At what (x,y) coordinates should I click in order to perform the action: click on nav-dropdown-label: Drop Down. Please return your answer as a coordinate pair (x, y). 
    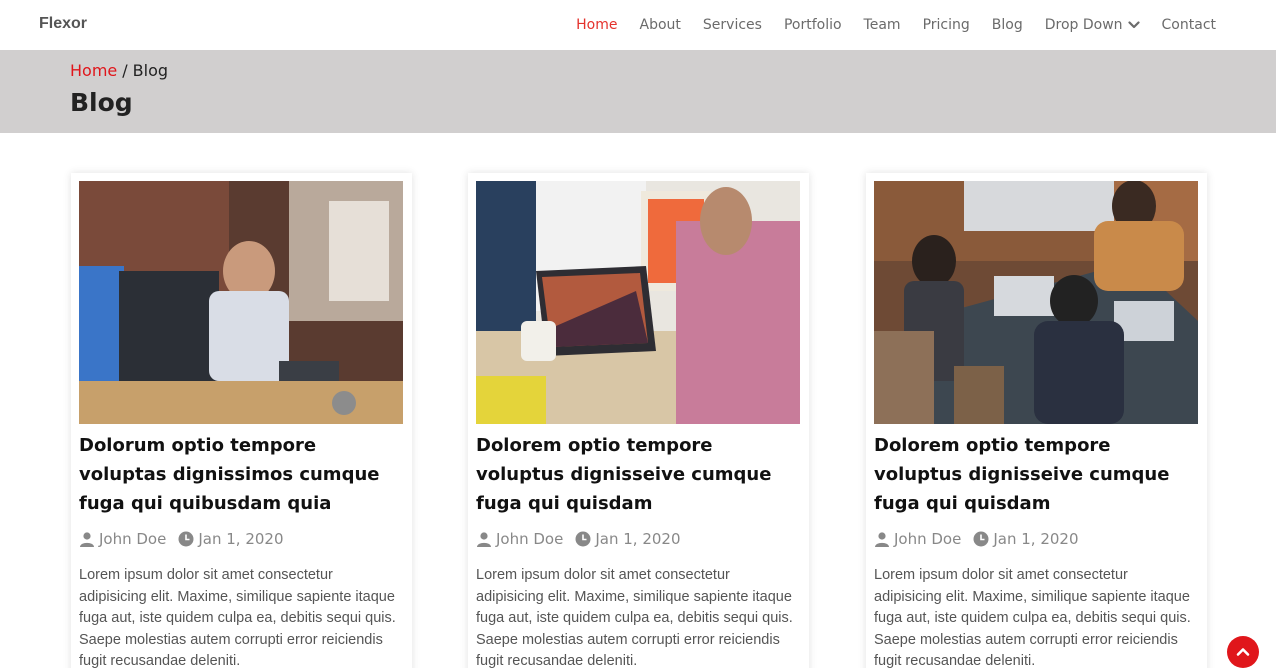
    Looking at the image, I should click on (1083, 25).